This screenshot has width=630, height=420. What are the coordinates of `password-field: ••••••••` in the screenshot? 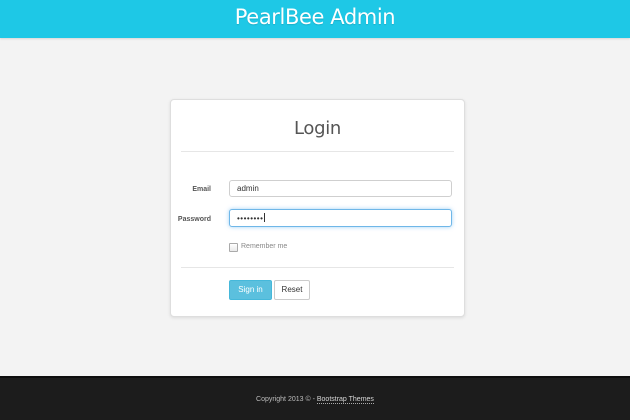 It's located at (340, 218).